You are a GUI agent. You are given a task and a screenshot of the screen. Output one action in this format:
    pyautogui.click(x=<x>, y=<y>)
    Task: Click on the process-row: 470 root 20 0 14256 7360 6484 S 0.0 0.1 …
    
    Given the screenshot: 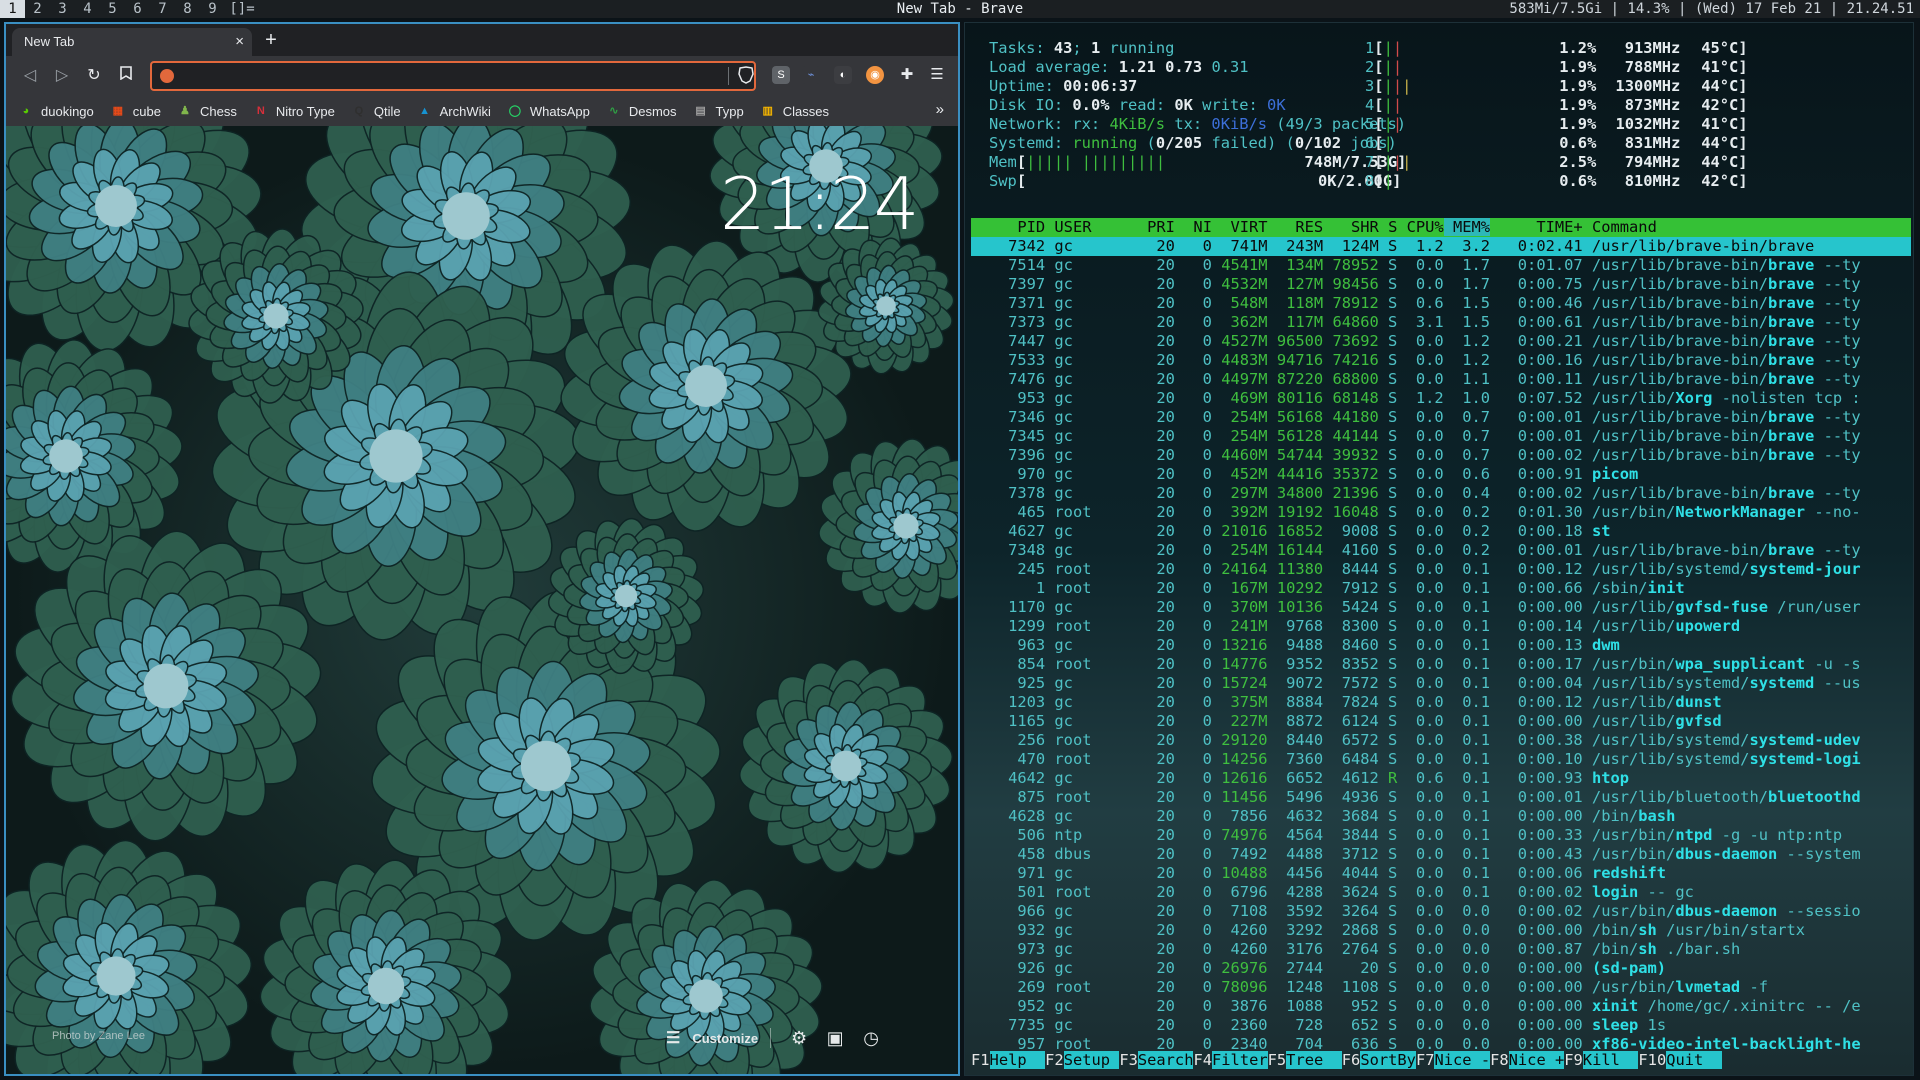 What is the action you would take?
    pyautogui.click(x=1441, y=759)
    